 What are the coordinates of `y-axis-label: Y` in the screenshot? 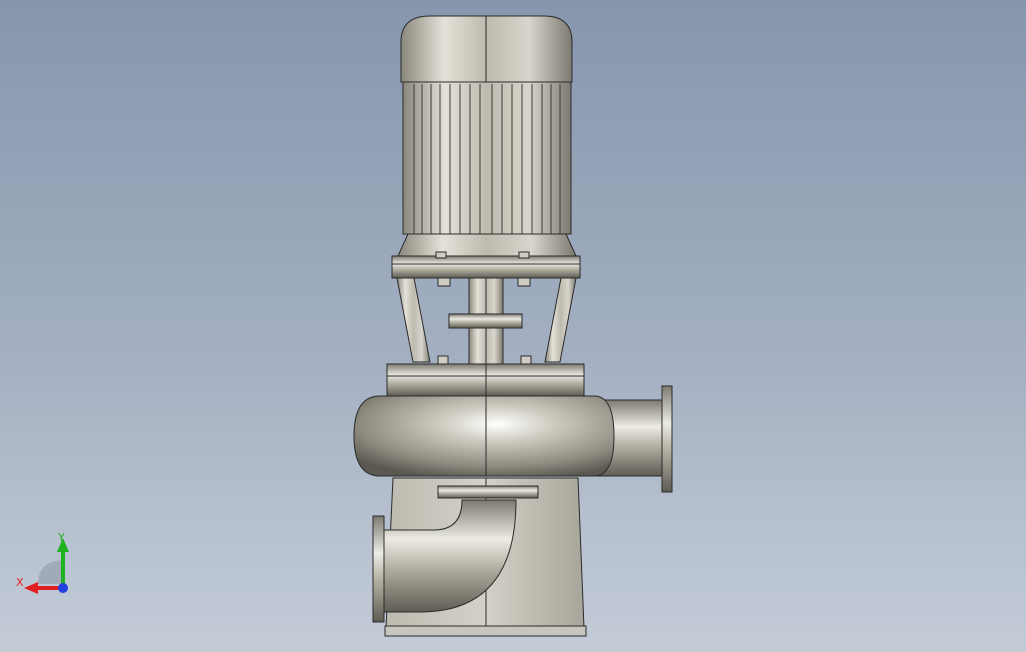 It's located at (61, 537).